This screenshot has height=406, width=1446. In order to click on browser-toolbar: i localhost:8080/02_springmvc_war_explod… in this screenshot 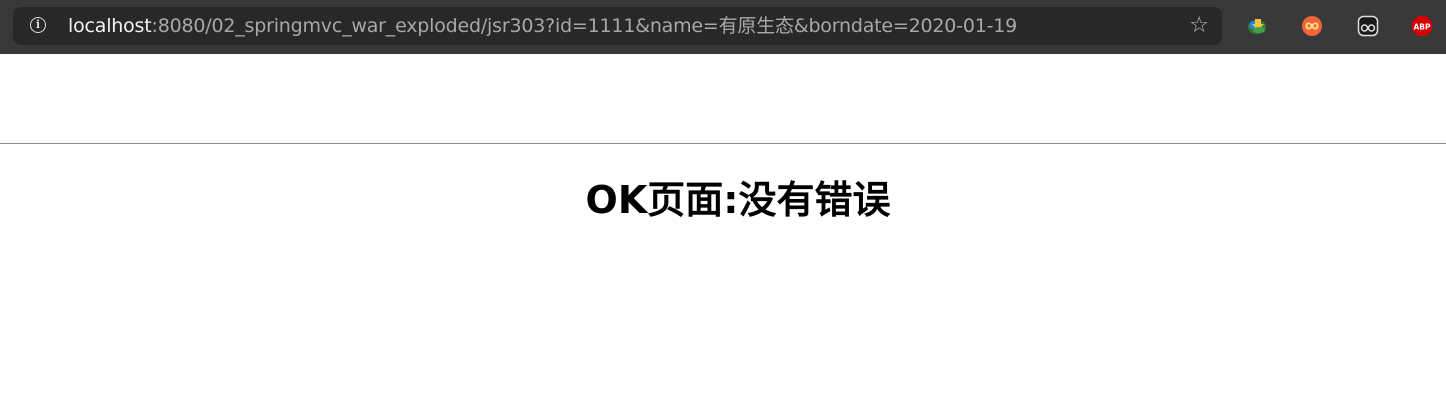, I will do `click(723, 27)`.